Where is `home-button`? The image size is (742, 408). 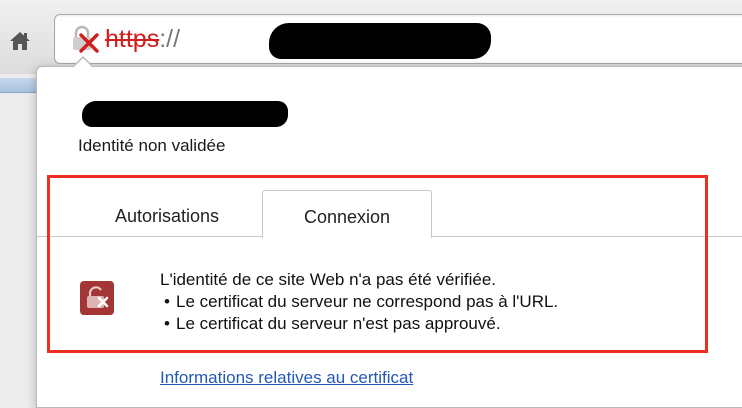
home-button is located at coordinates (20, 41).